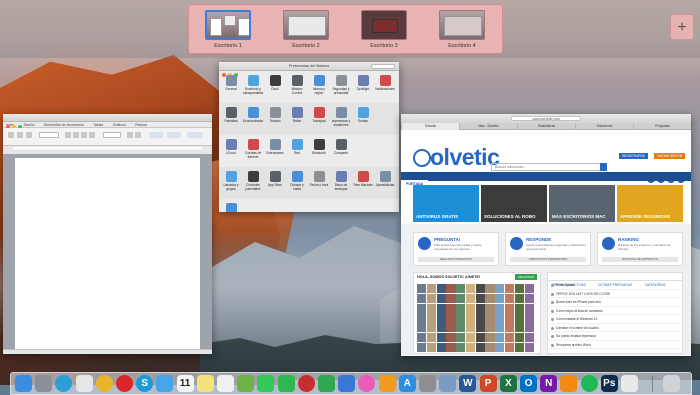 The width and height of the screenshot is (700, 395). What do you see at coordinates (231, 181) in the screenshot?
I see `prefs-pane-item: Usuarios y grupos` at bounding box center [231, 181].